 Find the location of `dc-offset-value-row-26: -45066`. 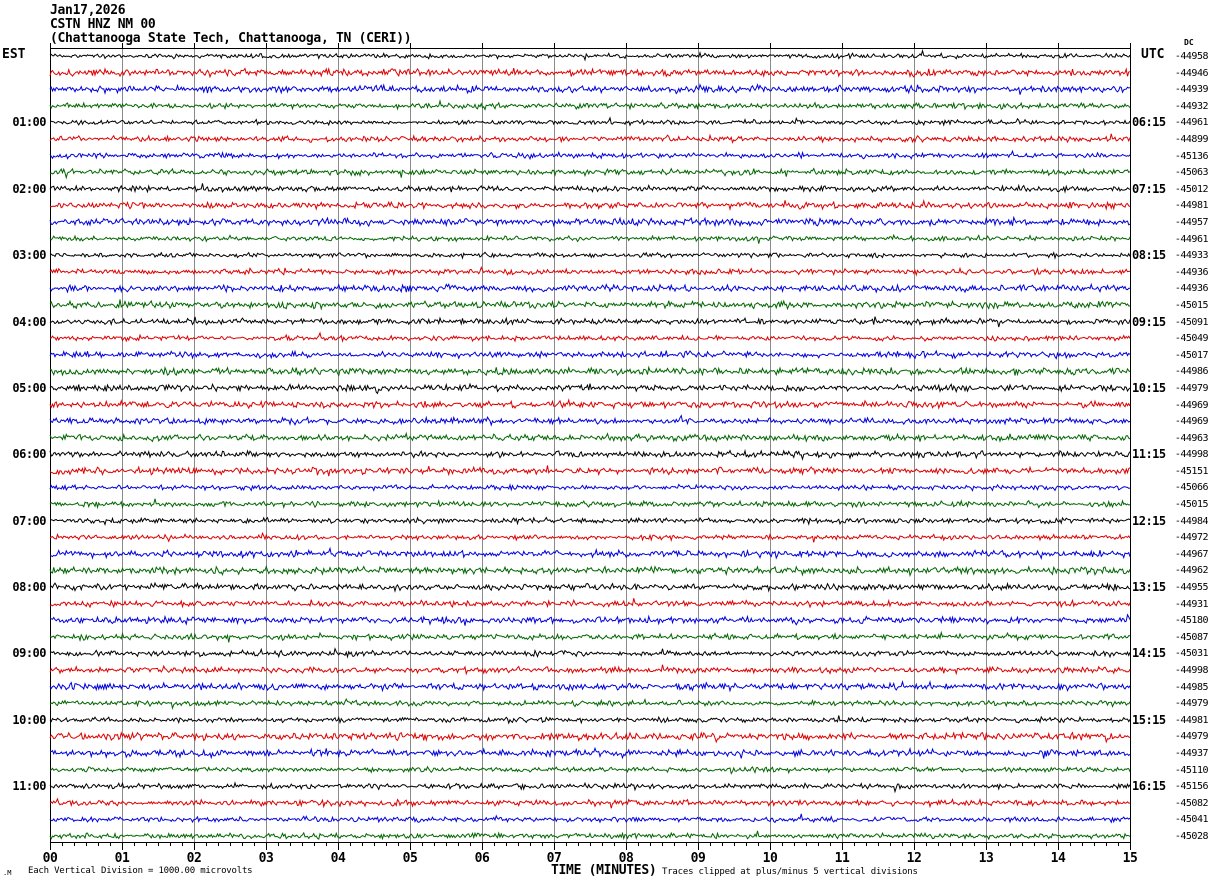

dc-offset-value-row-26: -45066 is located at coordinates (1191, 488).